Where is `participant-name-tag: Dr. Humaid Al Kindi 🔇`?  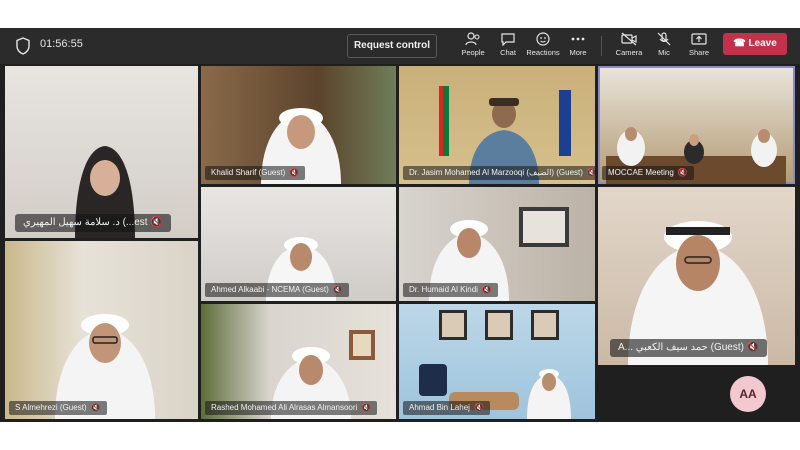 participant-name-tag: Dr. Humaid Al Kindi 🔇 is located at coordinates (450, 290).